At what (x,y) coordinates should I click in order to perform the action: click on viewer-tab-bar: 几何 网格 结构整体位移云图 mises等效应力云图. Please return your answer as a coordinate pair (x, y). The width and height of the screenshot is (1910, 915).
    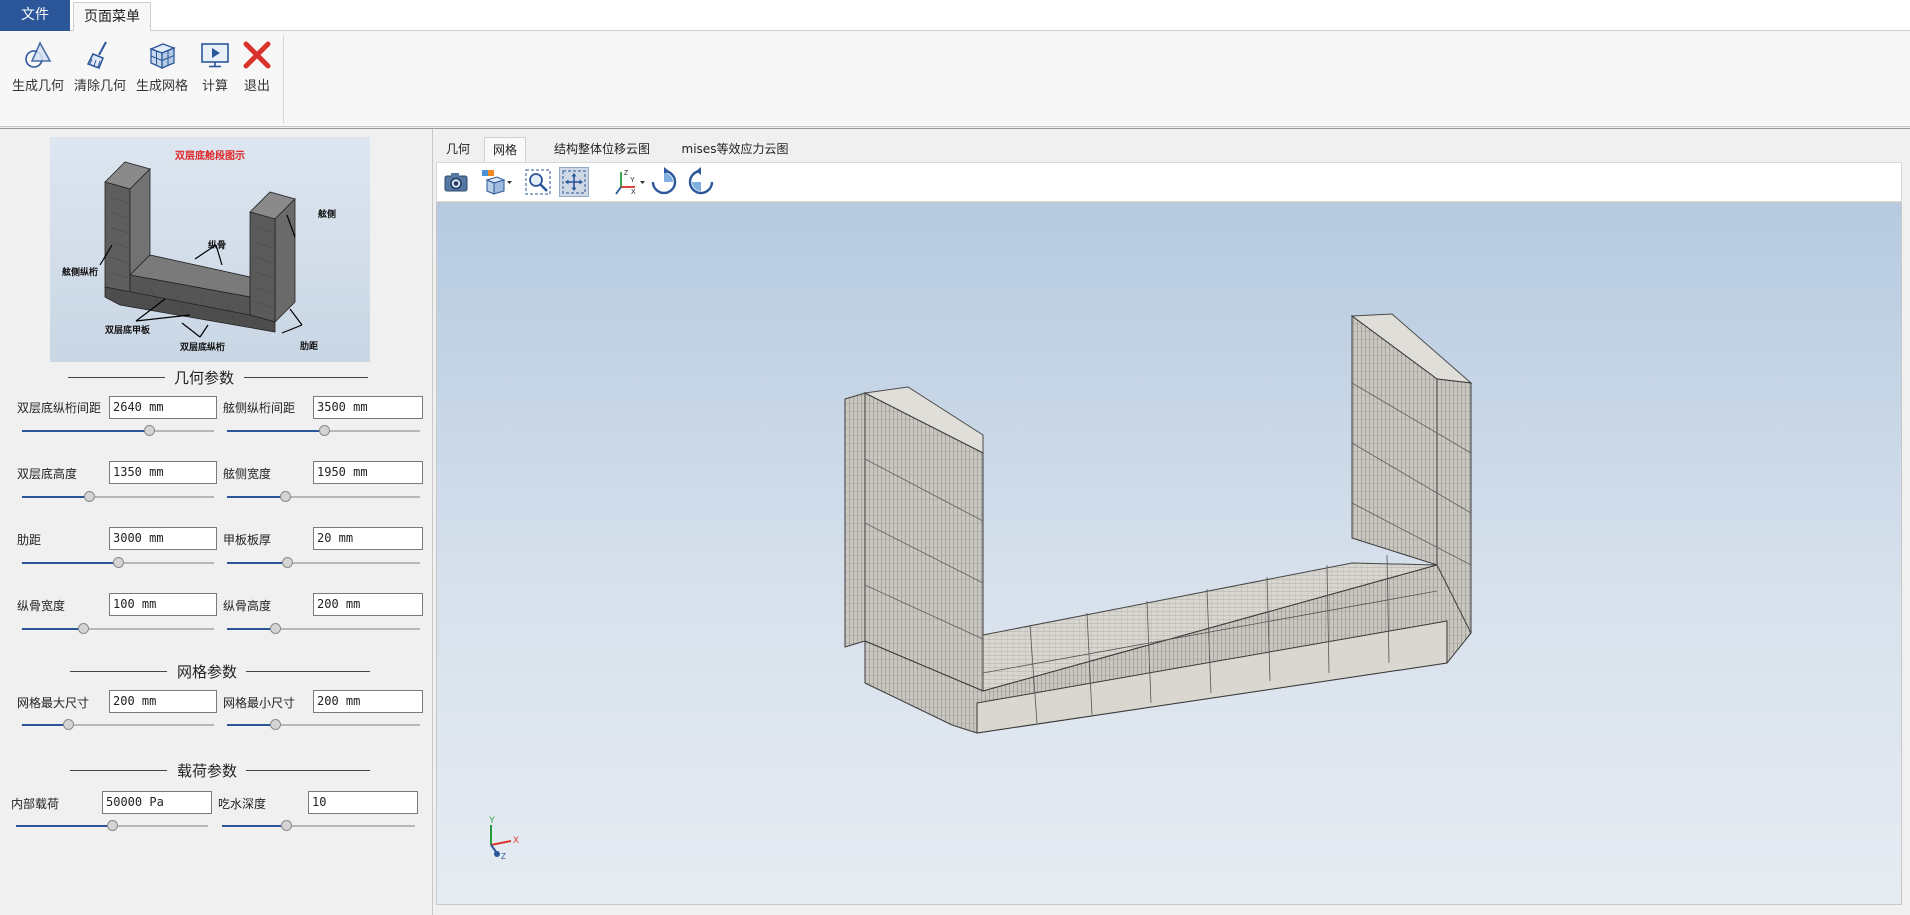
    Looking at the image, I should click on (1171, 149).